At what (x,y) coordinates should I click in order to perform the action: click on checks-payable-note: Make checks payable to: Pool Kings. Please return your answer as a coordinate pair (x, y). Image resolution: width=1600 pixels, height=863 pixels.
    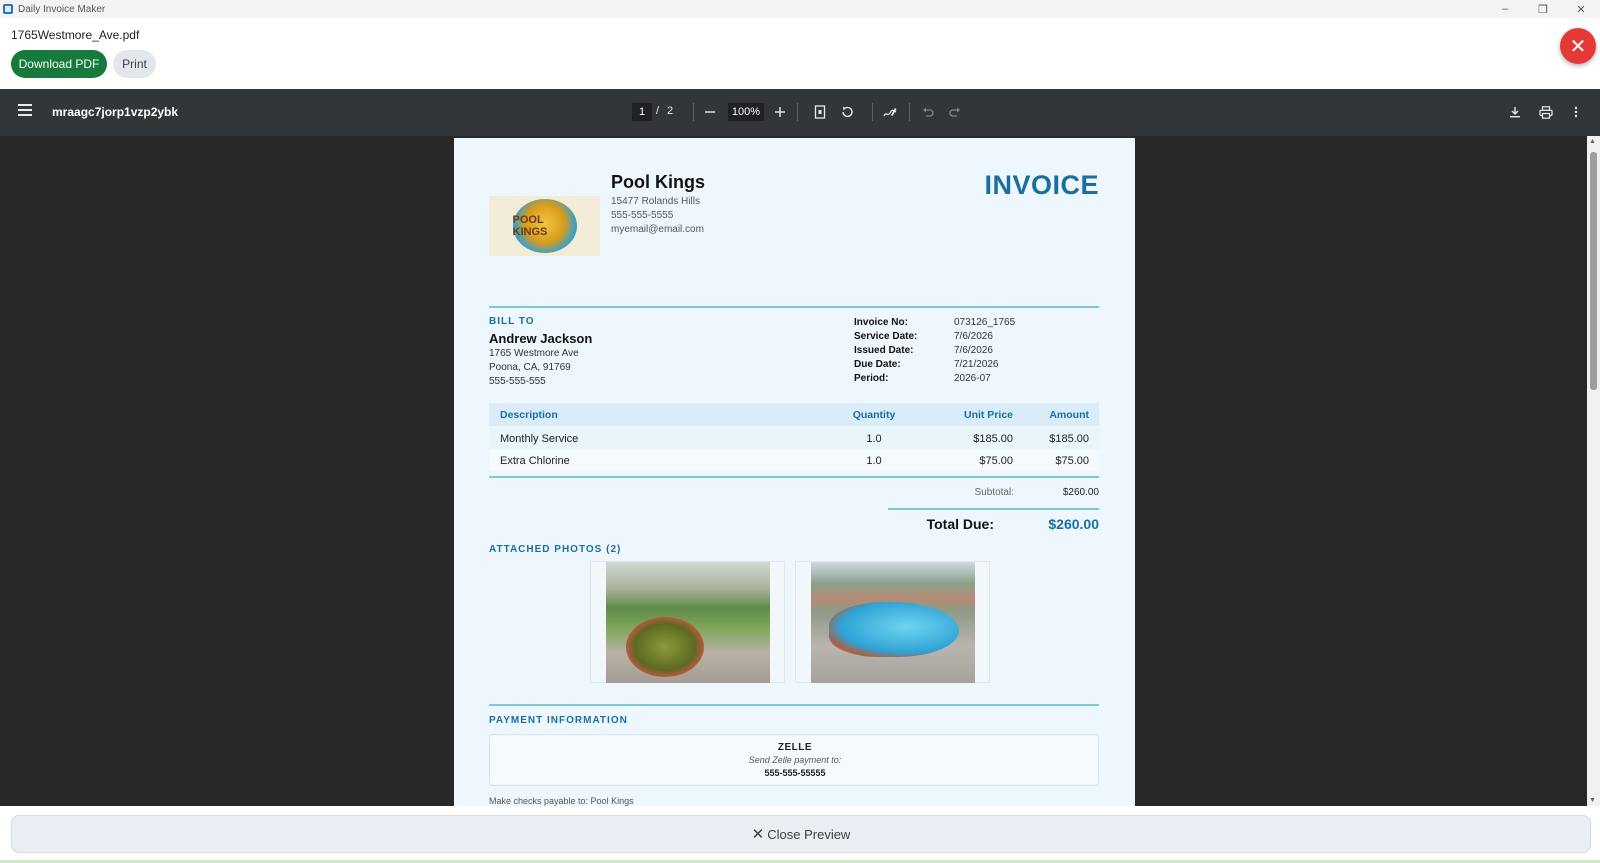
    Looking at the image, I should click on (561, 801).